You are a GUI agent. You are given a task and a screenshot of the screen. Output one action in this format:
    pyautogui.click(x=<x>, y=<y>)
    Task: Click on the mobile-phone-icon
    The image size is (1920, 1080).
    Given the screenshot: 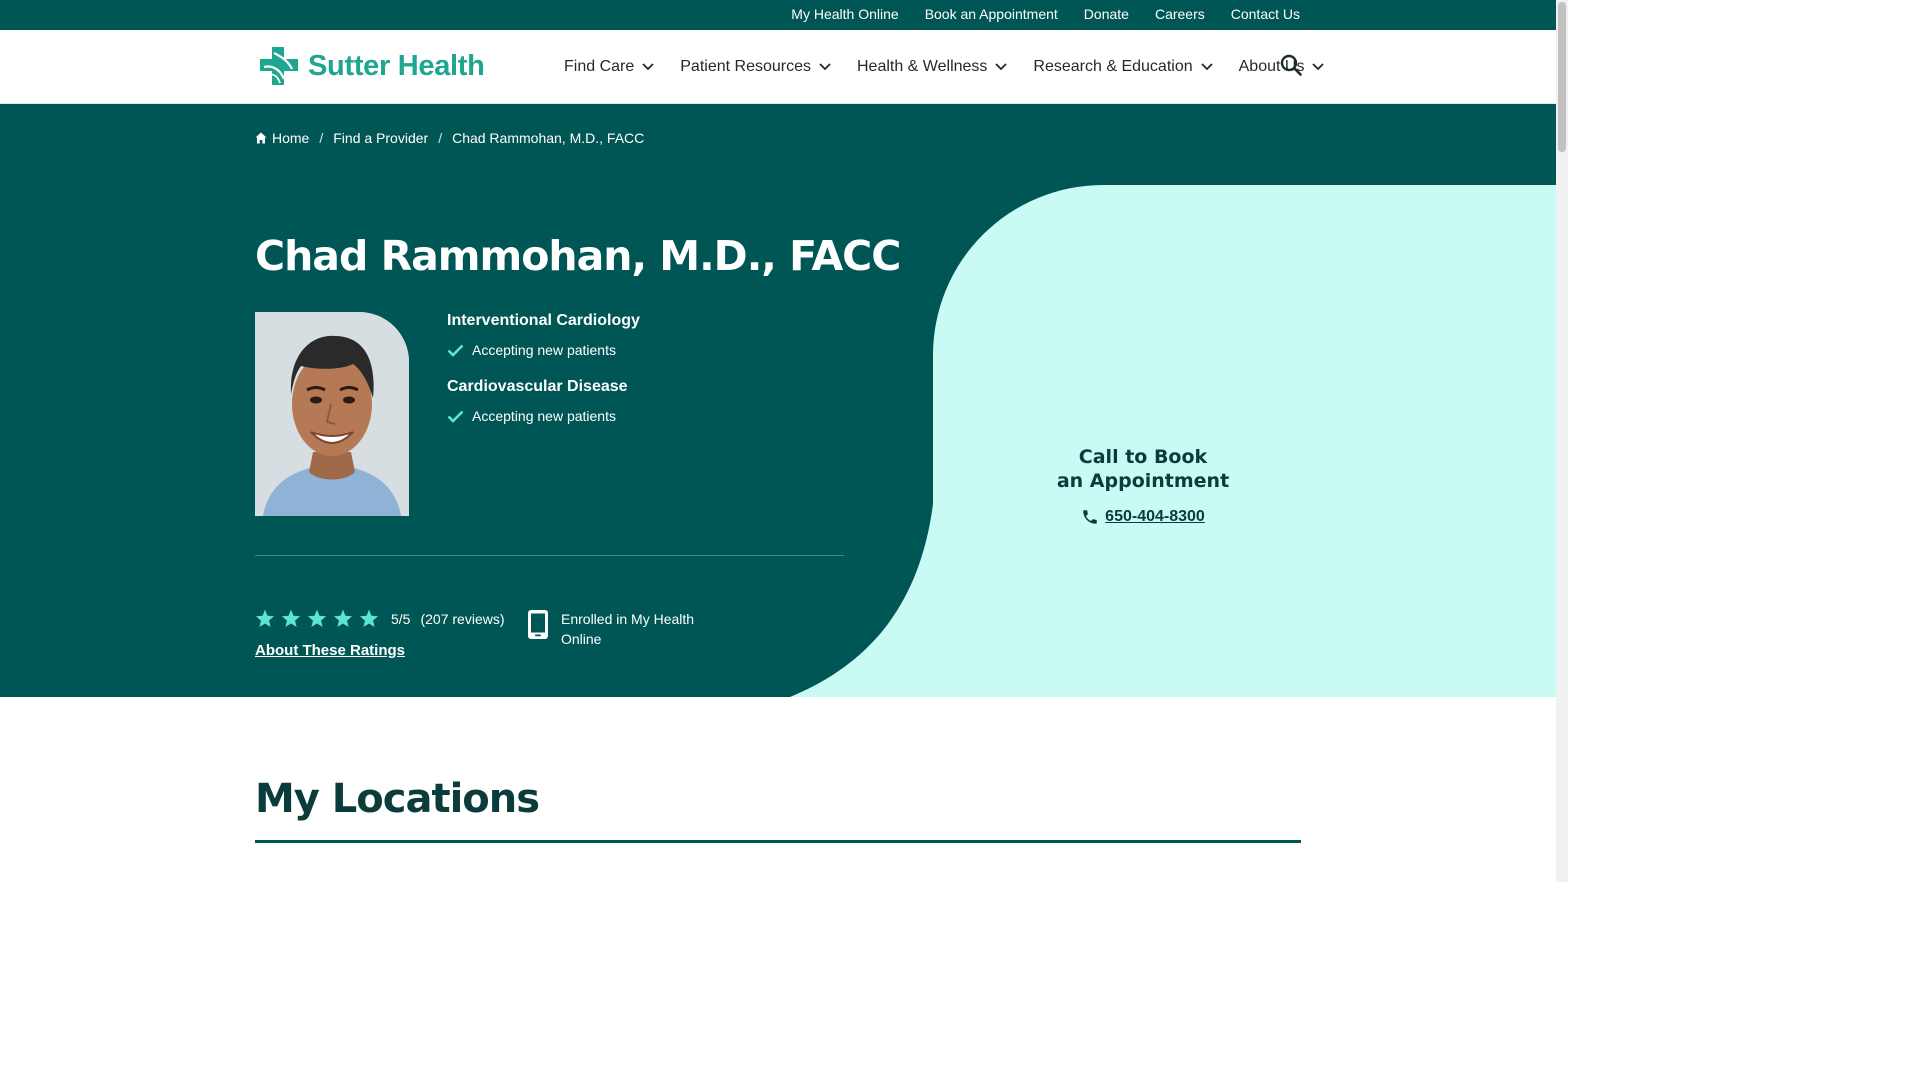 What is the action you would take?
    pyautogui.click(x=538, y=624)
    